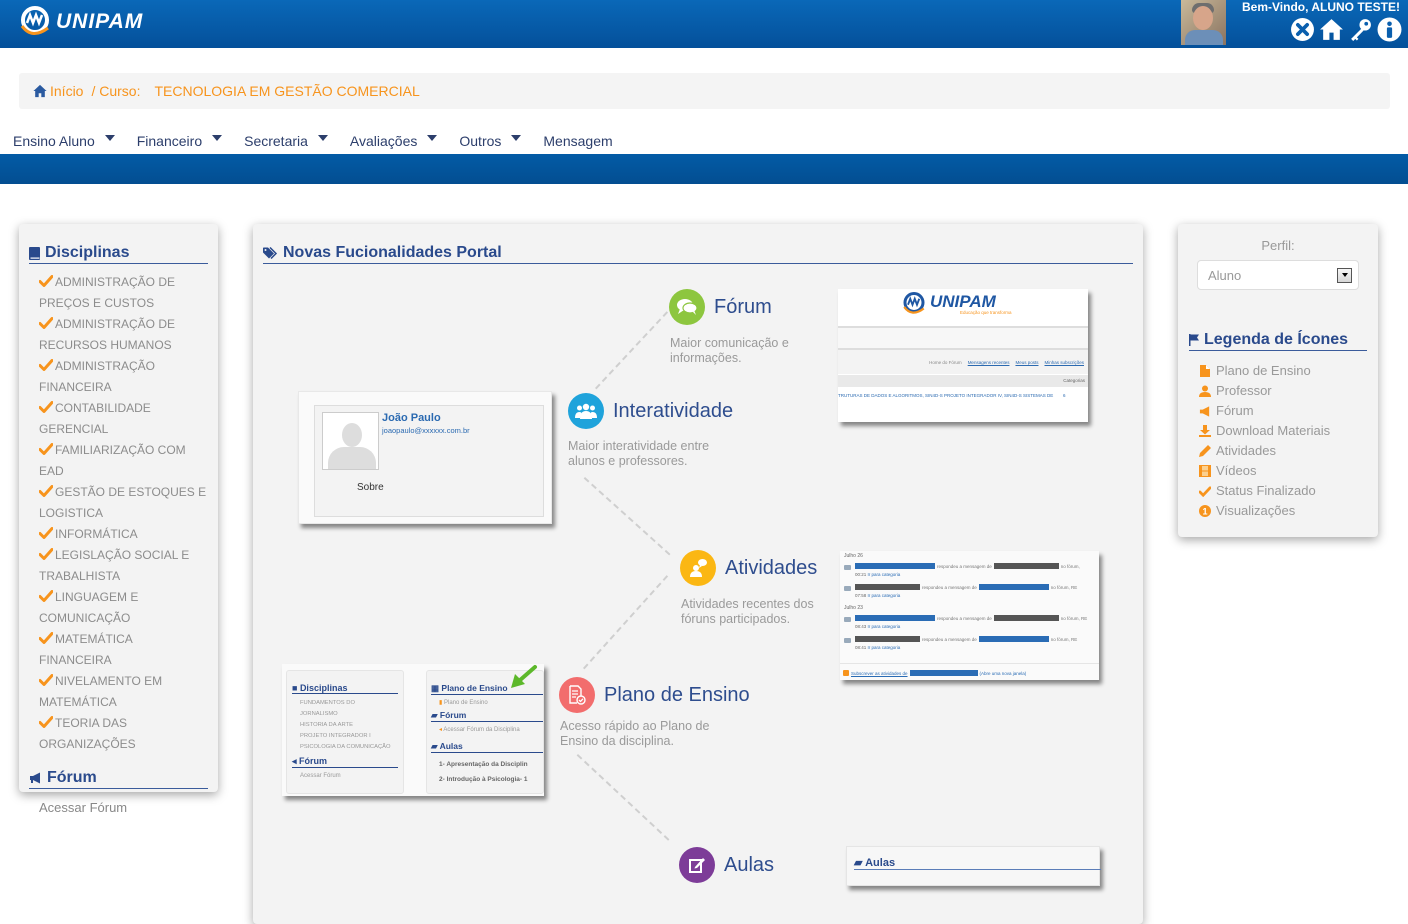  I want to click on legend-label: Download Materiais, so click(1273, 430).